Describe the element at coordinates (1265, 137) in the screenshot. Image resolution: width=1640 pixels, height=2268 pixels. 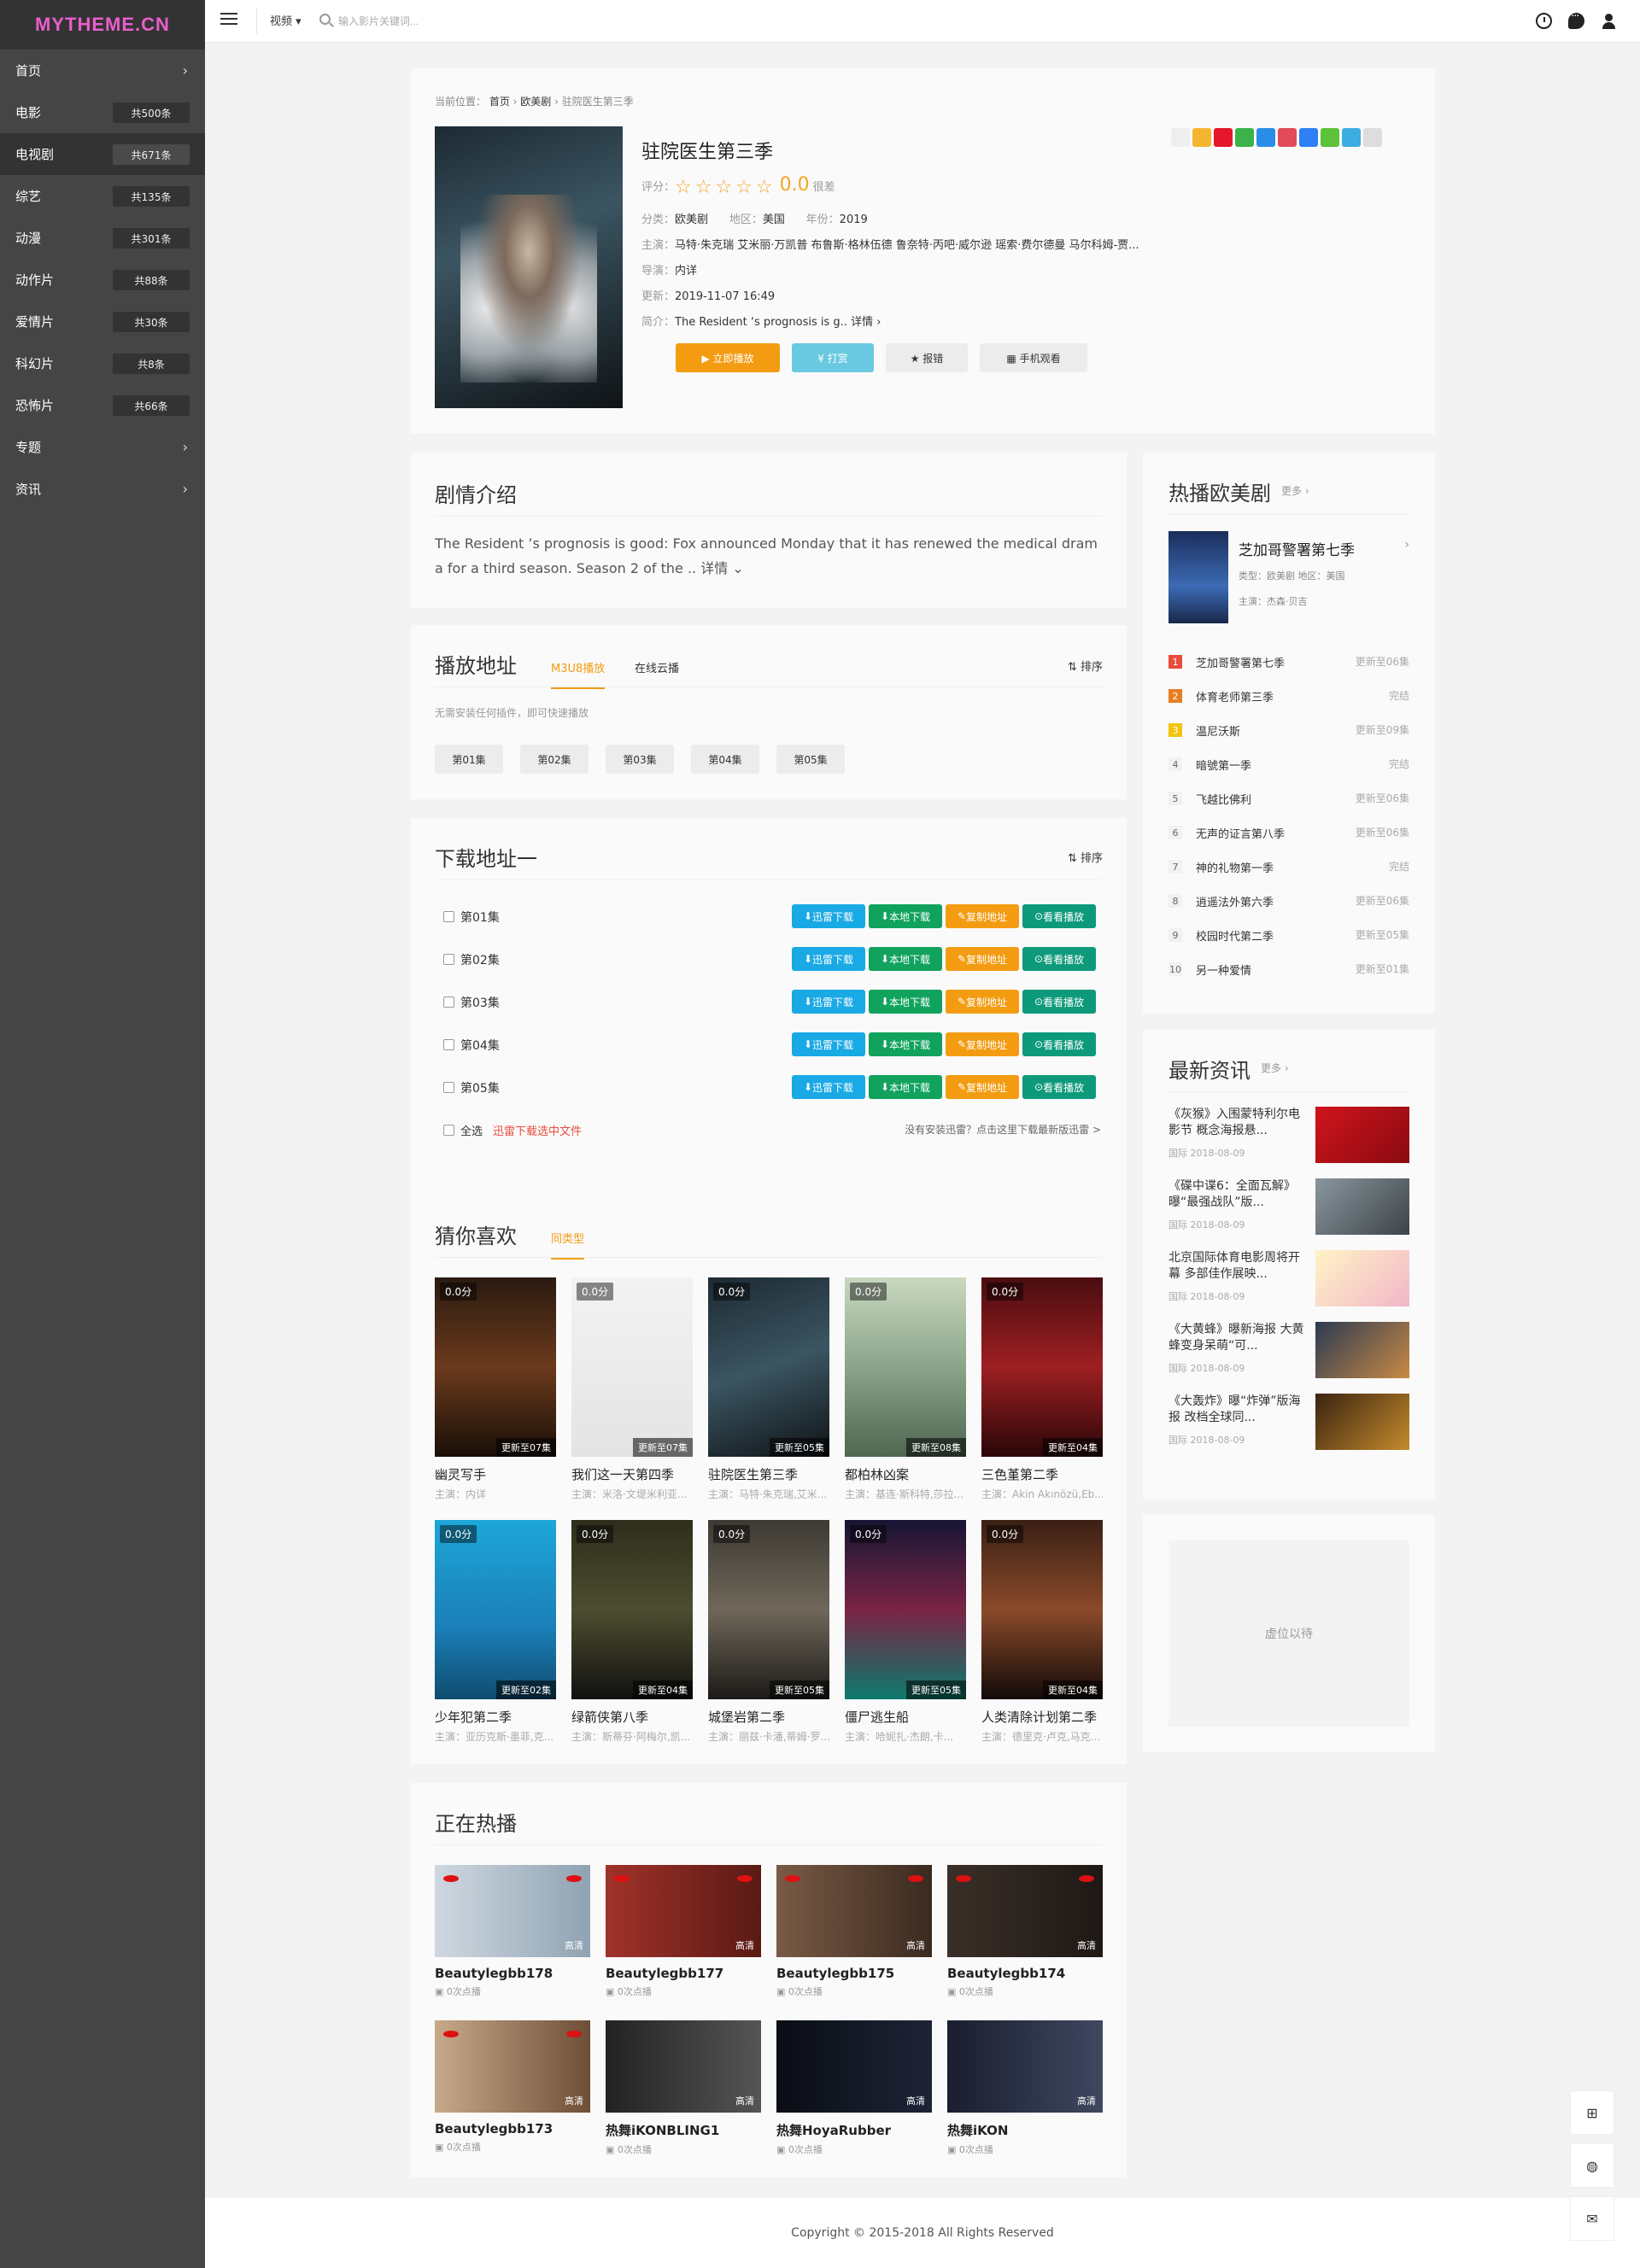
I see `tencent-weibo-icon` at that location.